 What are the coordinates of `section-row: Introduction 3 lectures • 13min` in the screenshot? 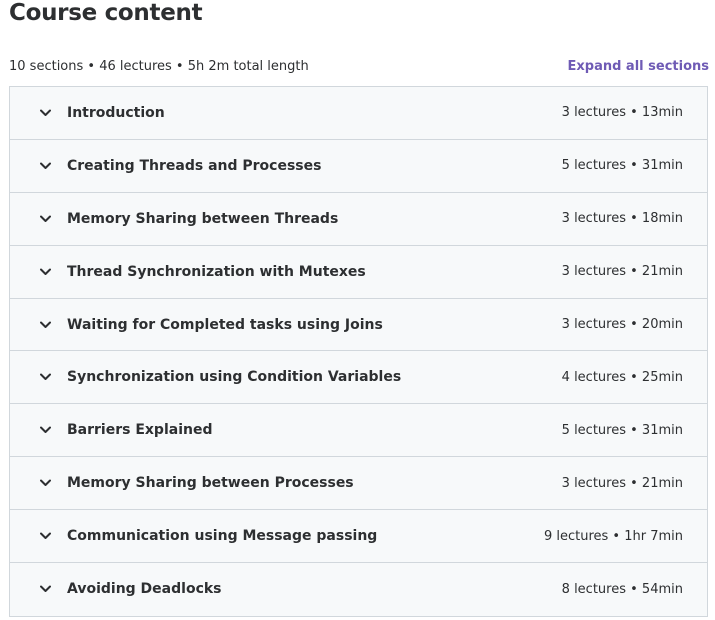 It's located at (358, 113).